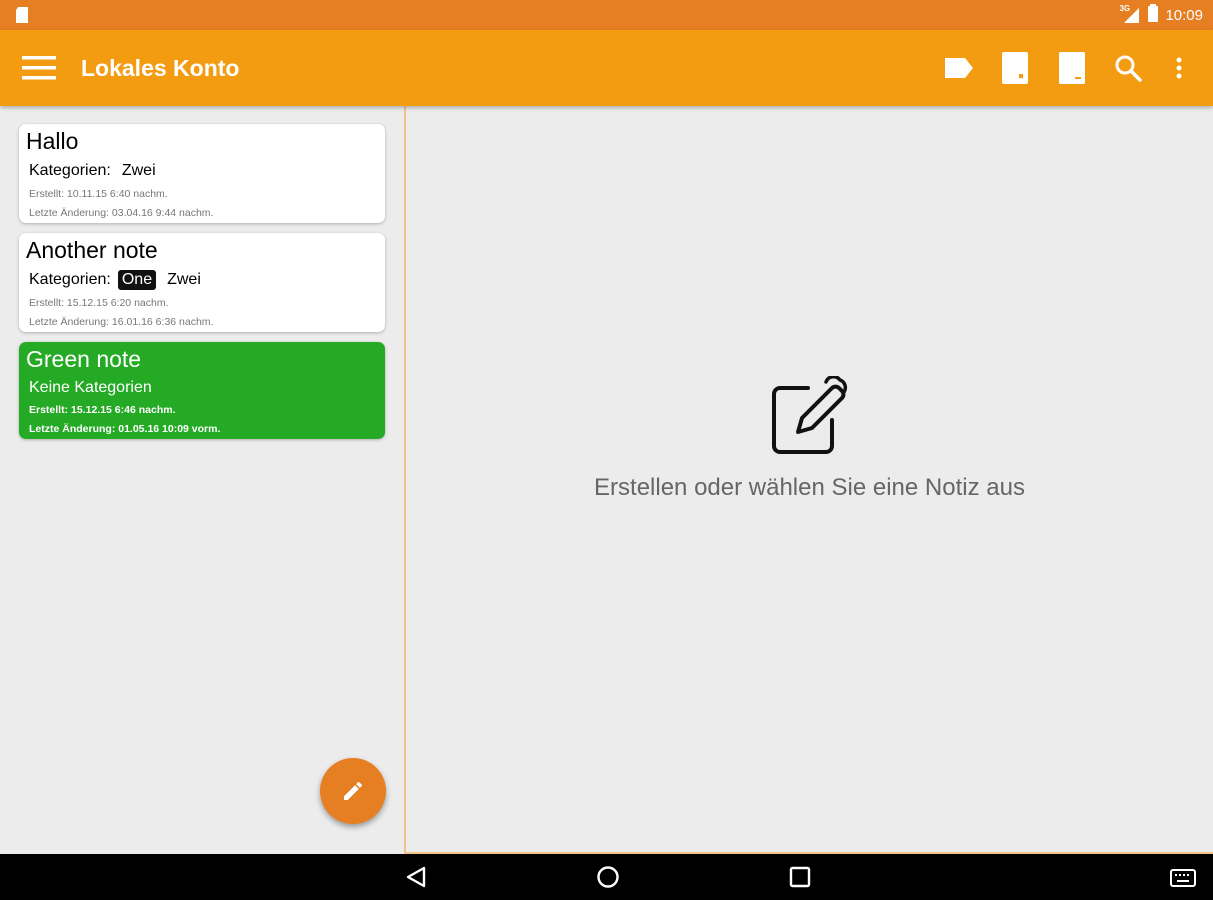  Describe the element at coordinates (1130, 14) in the screenshot. I see `signal-icon: 3G` at that location.